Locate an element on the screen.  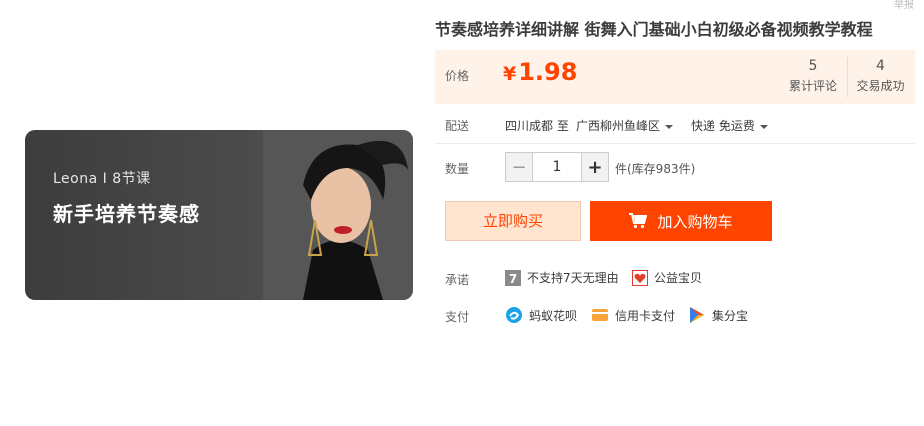
delivery-destination: 广西柳州鱼峰区 is located at coordinates (618, 126).